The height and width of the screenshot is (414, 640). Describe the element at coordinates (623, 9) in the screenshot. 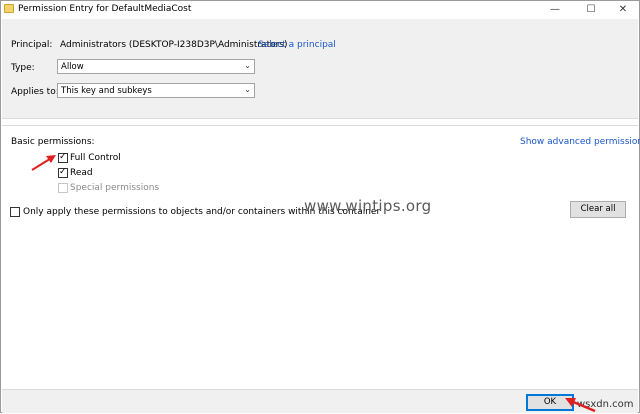

I see `close-button: ✕` at that location.